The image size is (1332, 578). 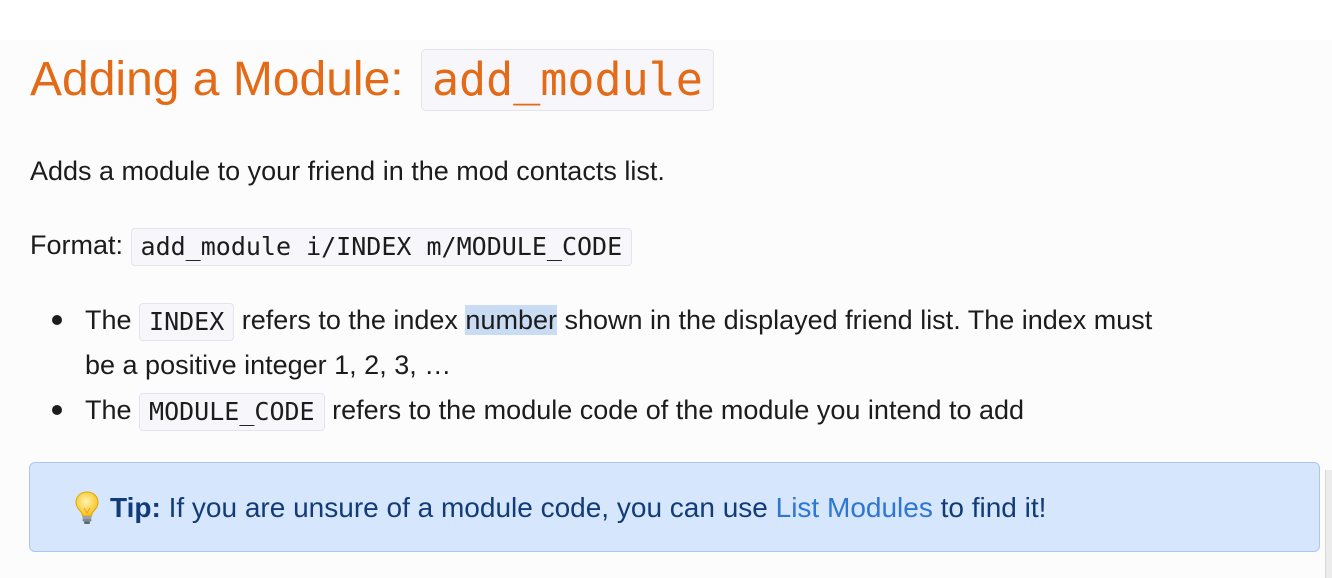 What do you see at coordinates (232, 411) in the screenshot?
I see `module-code-code: MODULE_CODE` at bounding box center [232, 411].